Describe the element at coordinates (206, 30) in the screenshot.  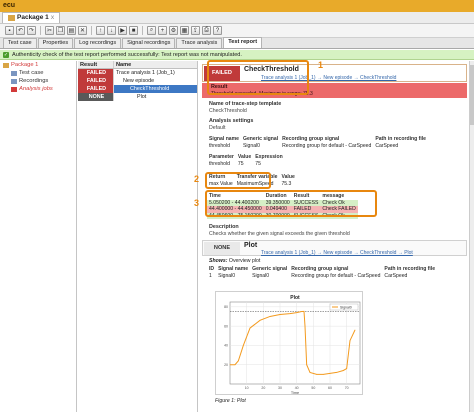
I see `print-icon: ⎙` at that location.